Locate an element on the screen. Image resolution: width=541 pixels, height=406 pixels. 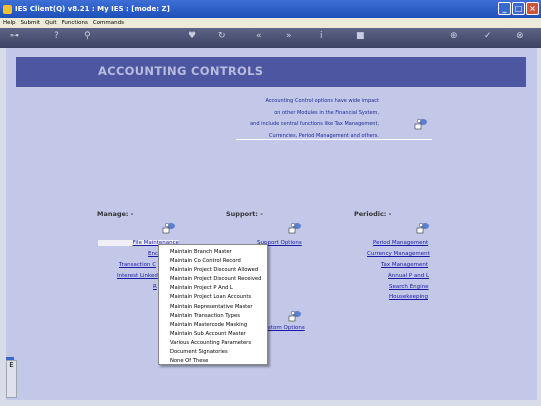
app-icon is located at coordinates (7, 9).